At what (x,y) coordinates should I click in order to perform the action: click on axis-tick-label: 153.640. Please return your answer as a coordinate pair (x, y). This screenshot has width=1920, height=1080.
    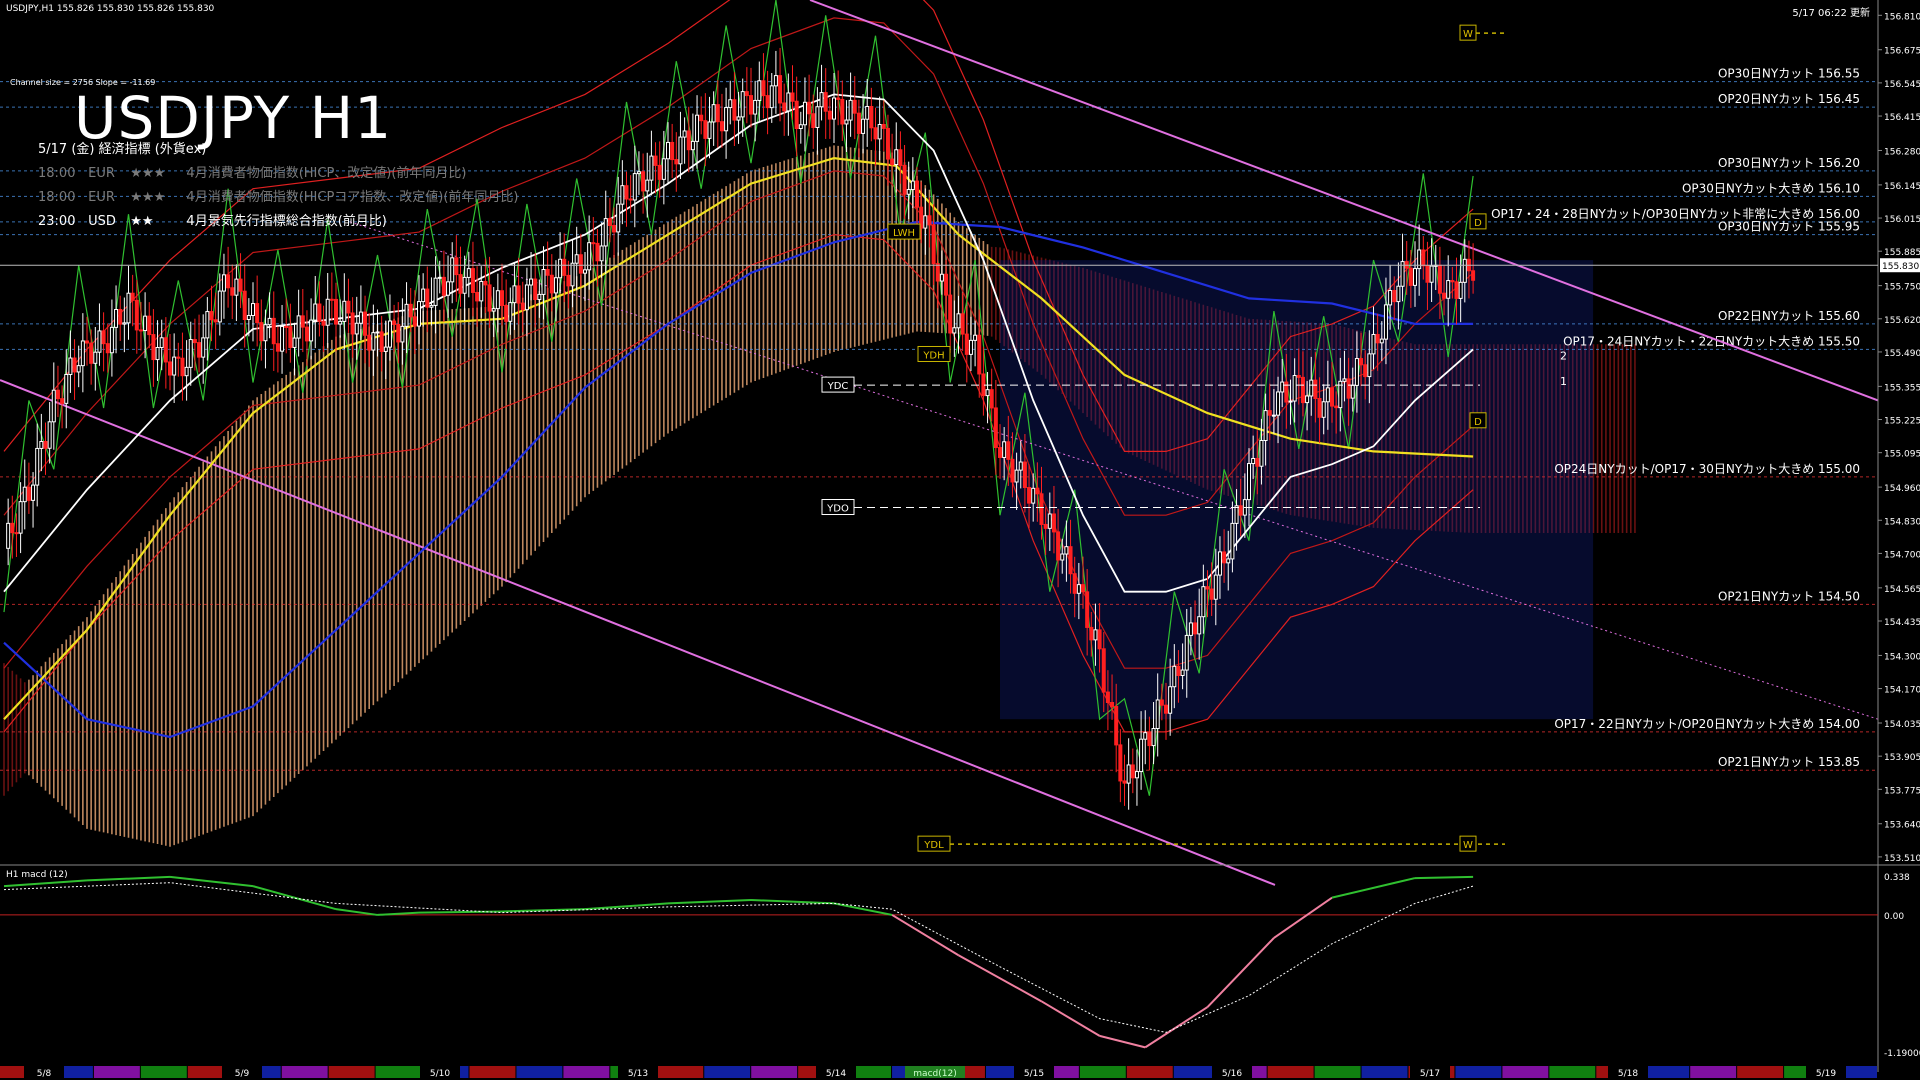
    Looking at the image, I should click on (1902, 826).